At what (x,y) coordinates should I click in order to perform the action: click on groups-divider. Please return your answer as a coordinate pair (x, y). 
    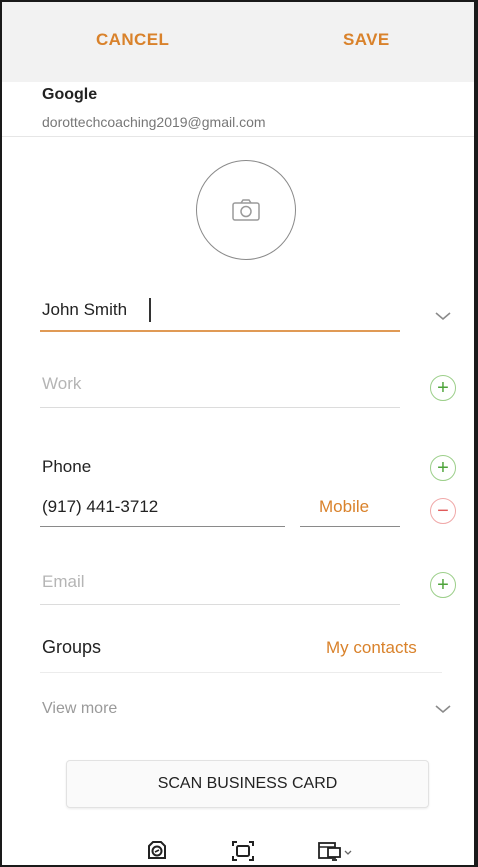
    Looking at the image, I should click on (241, 672).